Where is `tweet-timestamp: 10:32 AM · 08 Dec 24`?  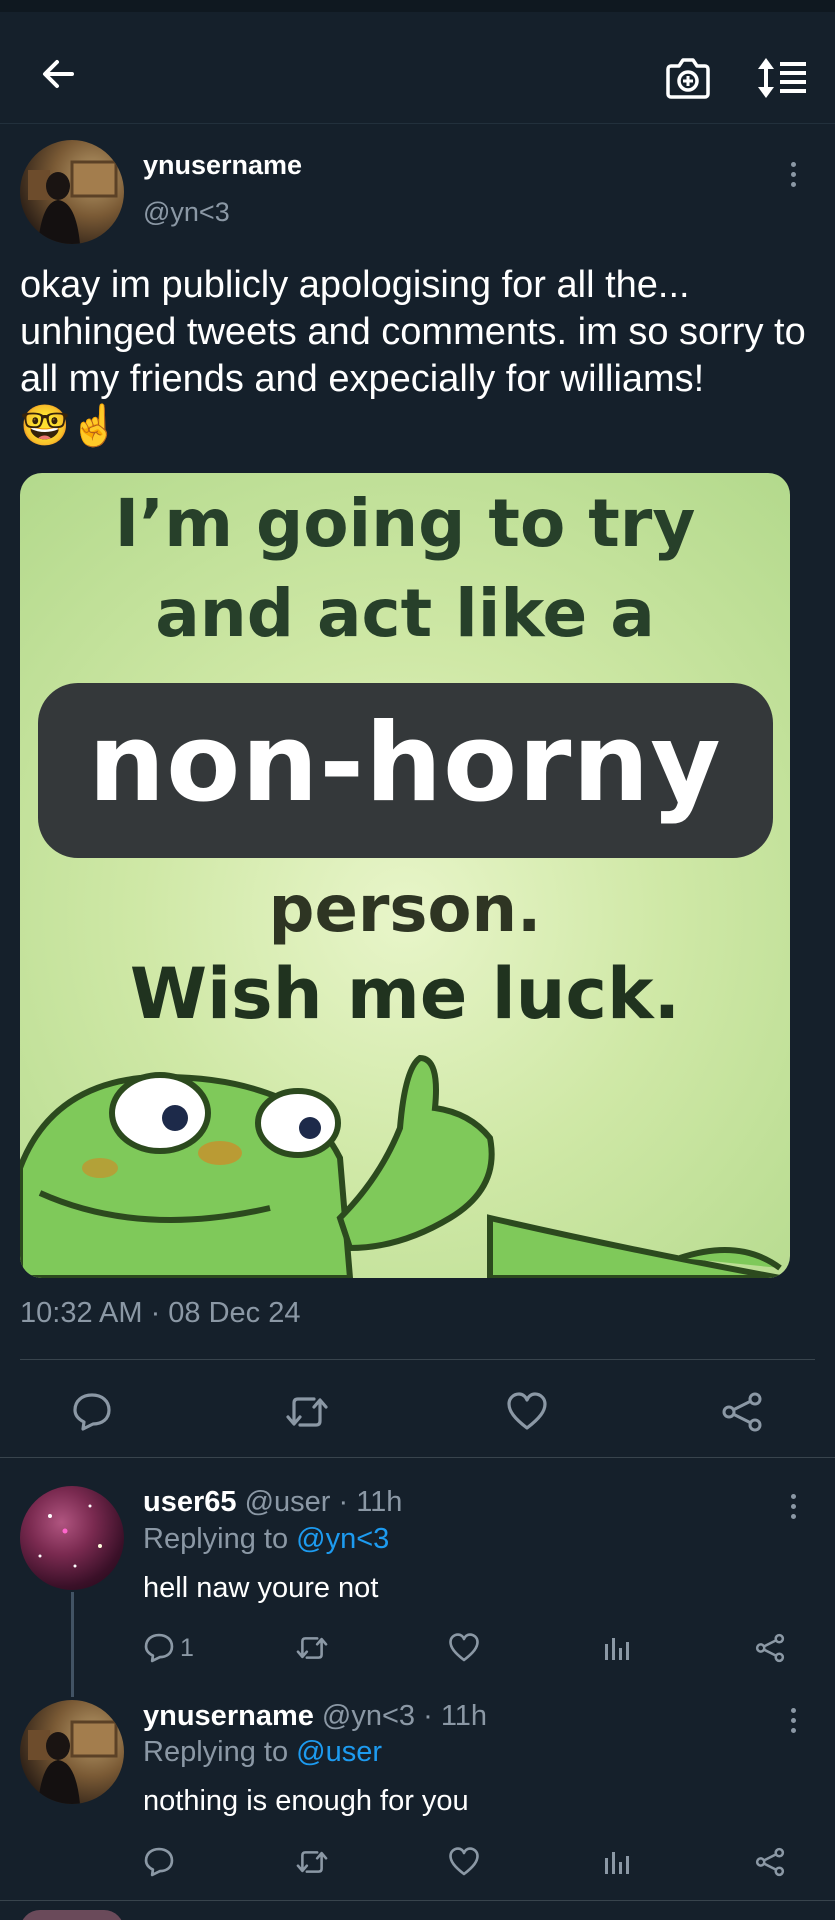
tweet-timestamp: 10:32 AM · 08 Dec 24 is located at coordinates (160, 1313).